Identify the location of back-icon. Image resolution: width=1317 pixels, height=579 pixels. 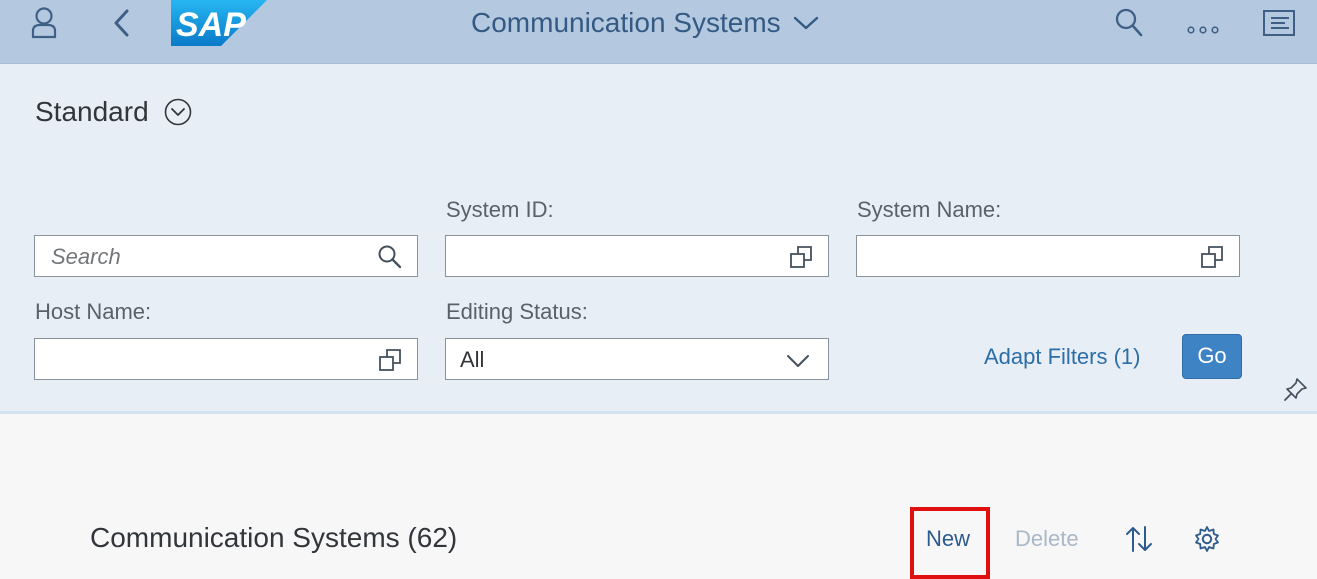
(121, 23).